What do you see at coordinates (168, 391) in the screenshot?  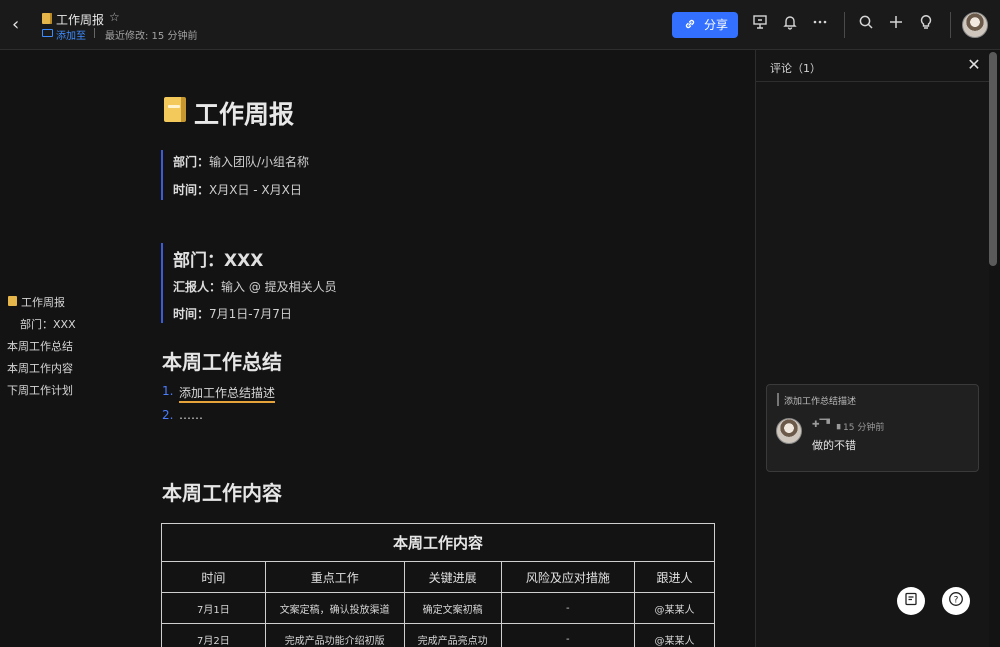 I see `list-number: 1.` at bounding box center [168, 391].